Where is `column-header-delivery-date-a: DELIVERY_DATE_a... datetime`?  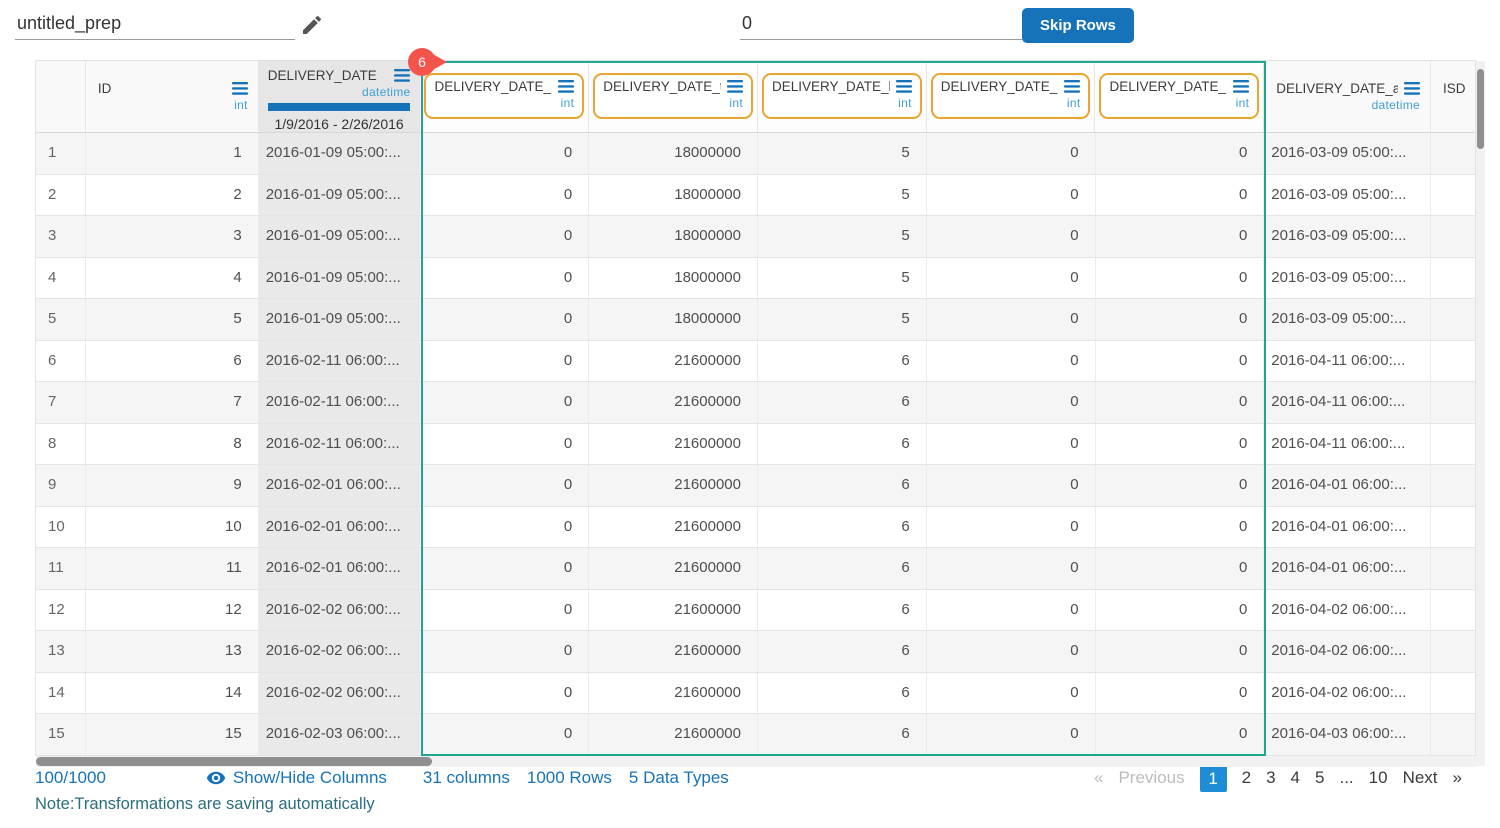 column-header-delivery-date-a: DELIVERY_DATE_a... datetime is located at coordinates (1348, 96).